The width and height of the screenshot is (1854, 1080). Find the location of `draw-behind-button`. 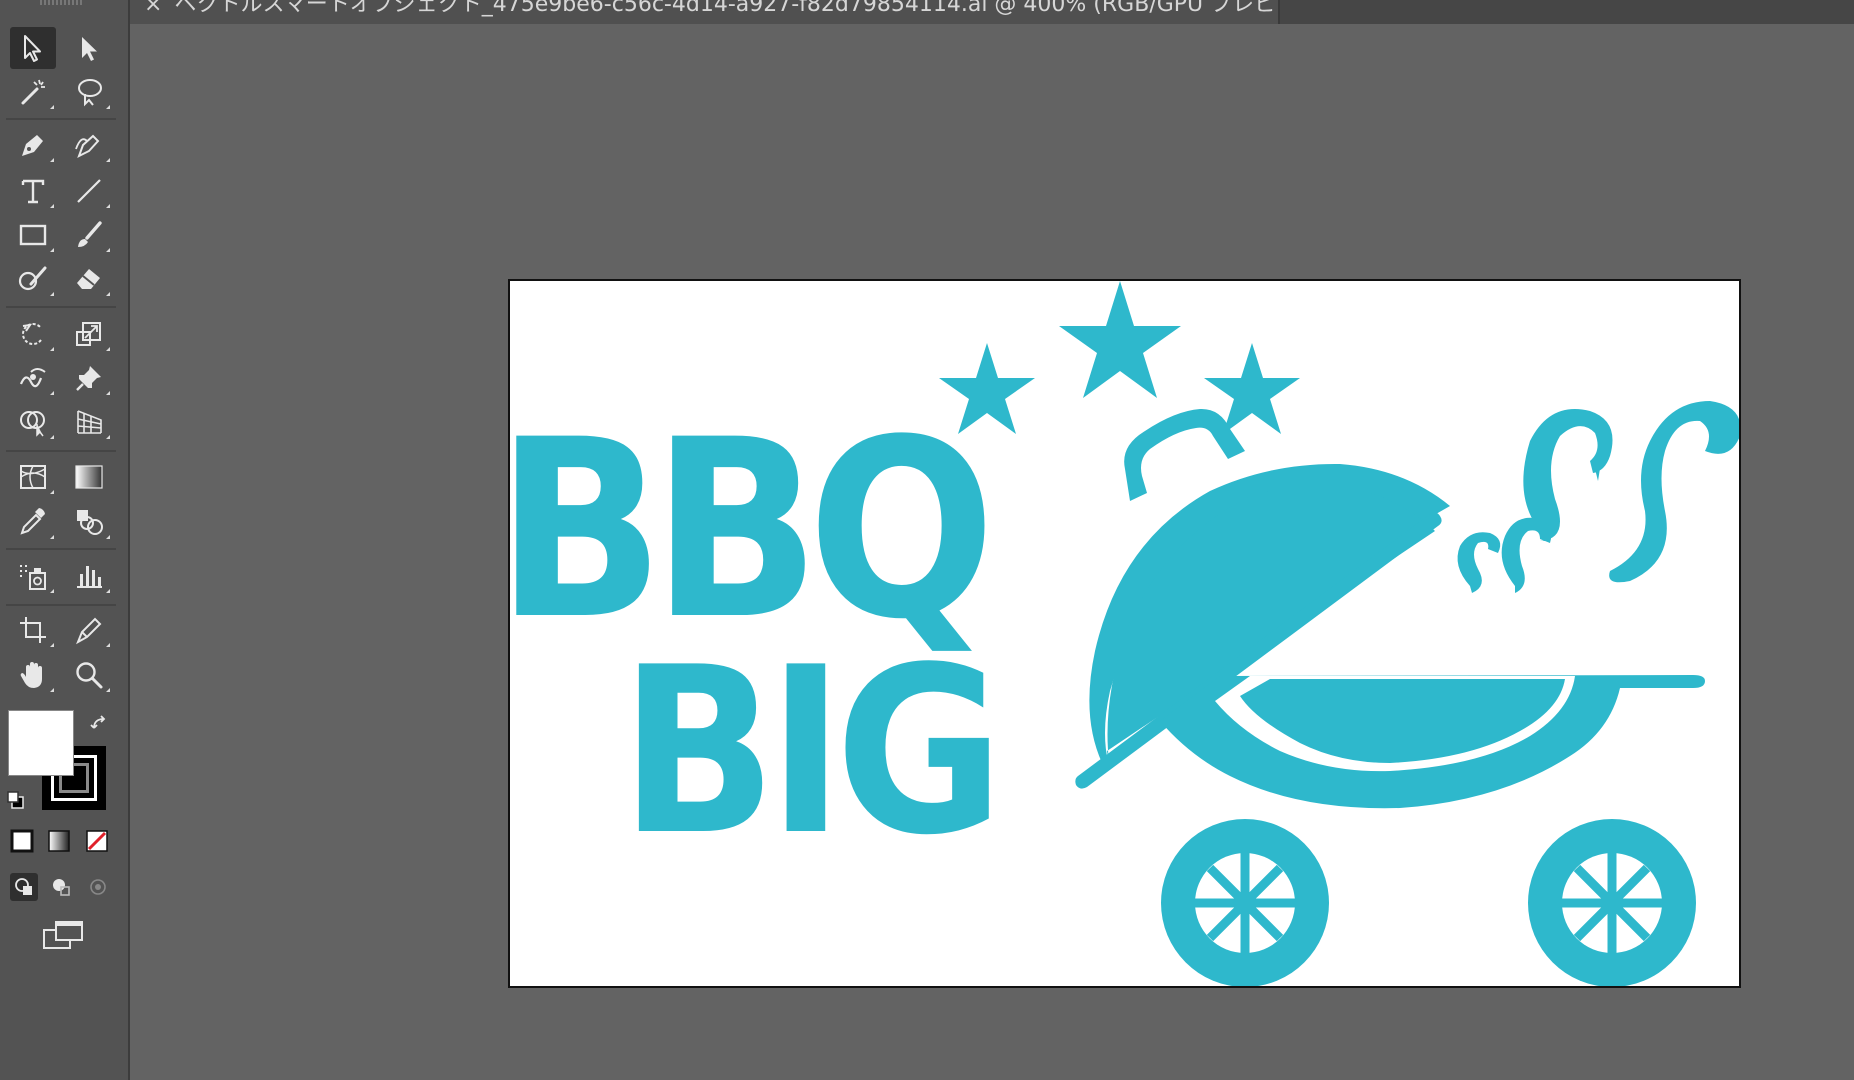

draw-behind-button is located at coordinates (61, 887).